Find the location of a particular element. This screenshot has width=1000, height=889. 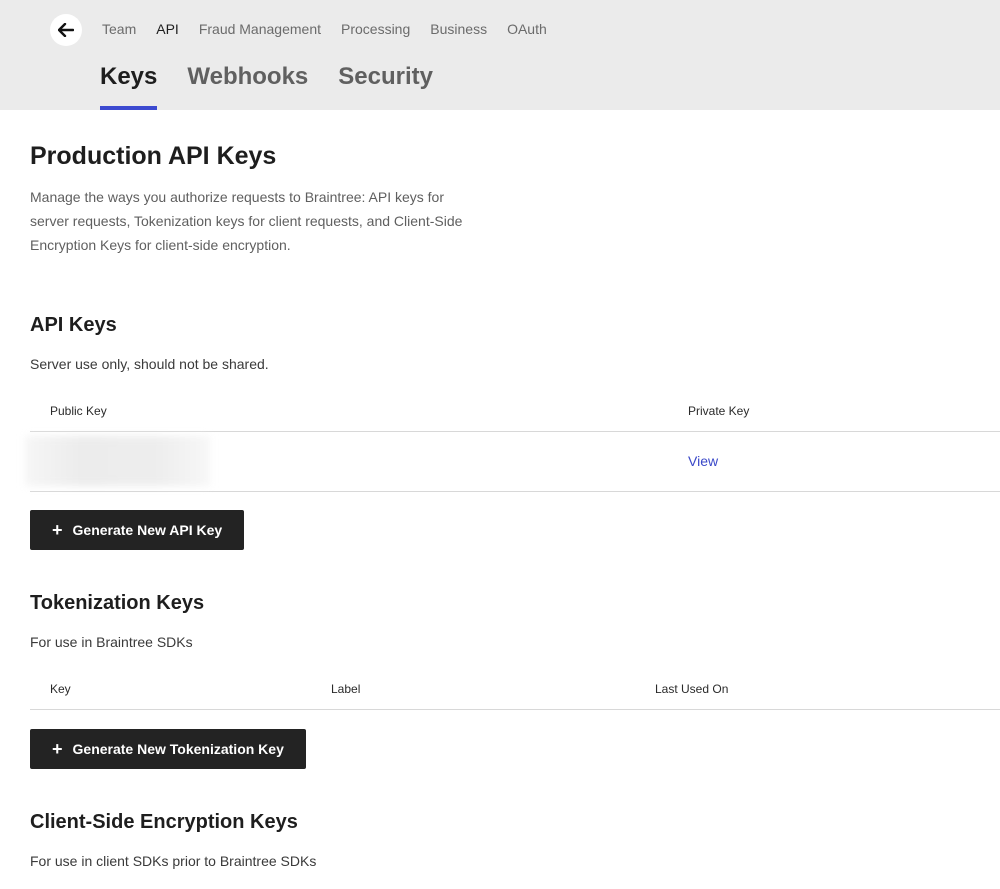

generate-tokenization-key-button: + Generate New Tokenization Key is located at coordinates (168, 749).